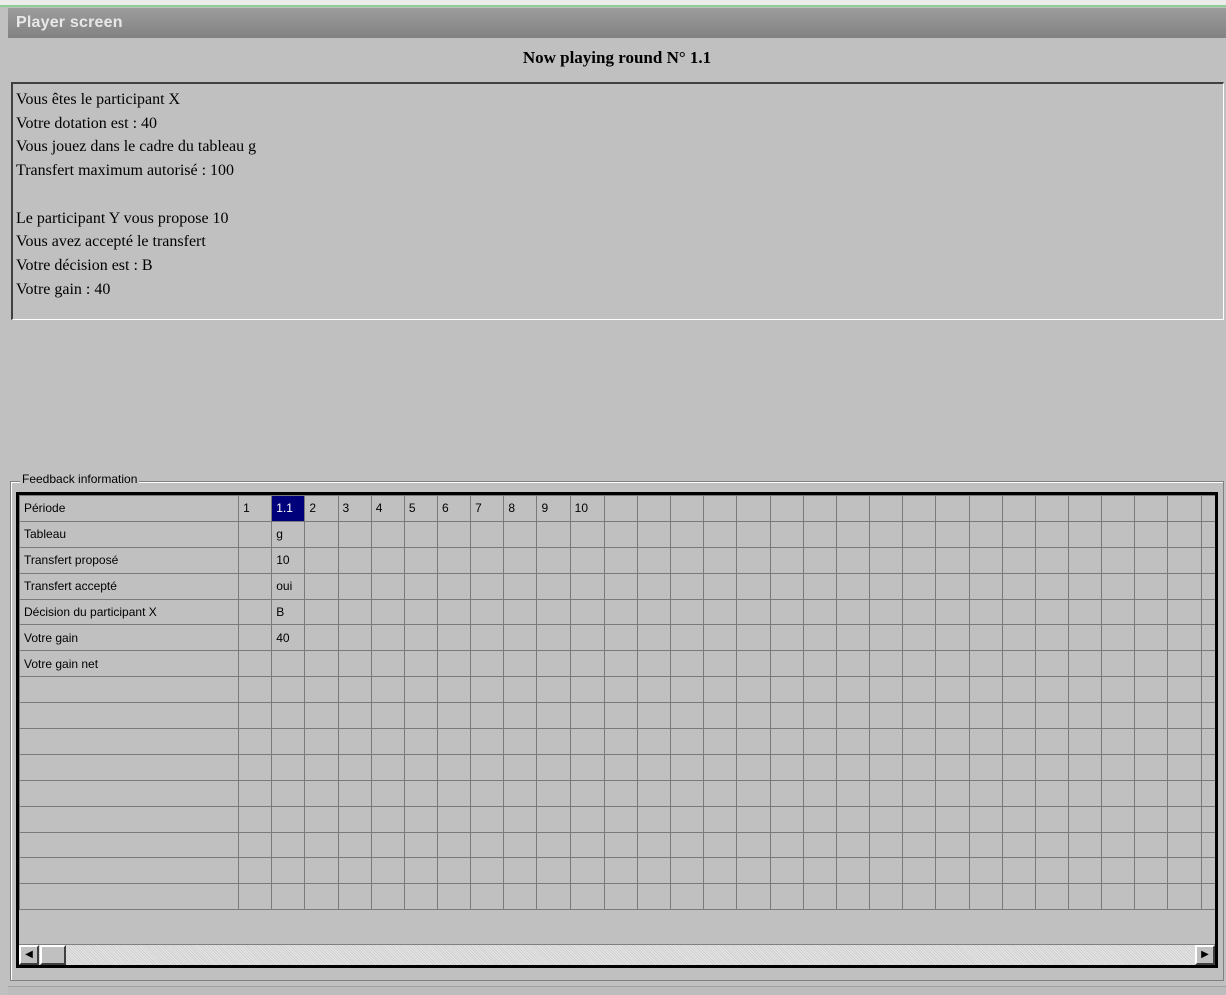  What do you see at coordinates (487, 508) in the screenshot?
I see `period-header-cell: 7` at bounding box center [487, 508].